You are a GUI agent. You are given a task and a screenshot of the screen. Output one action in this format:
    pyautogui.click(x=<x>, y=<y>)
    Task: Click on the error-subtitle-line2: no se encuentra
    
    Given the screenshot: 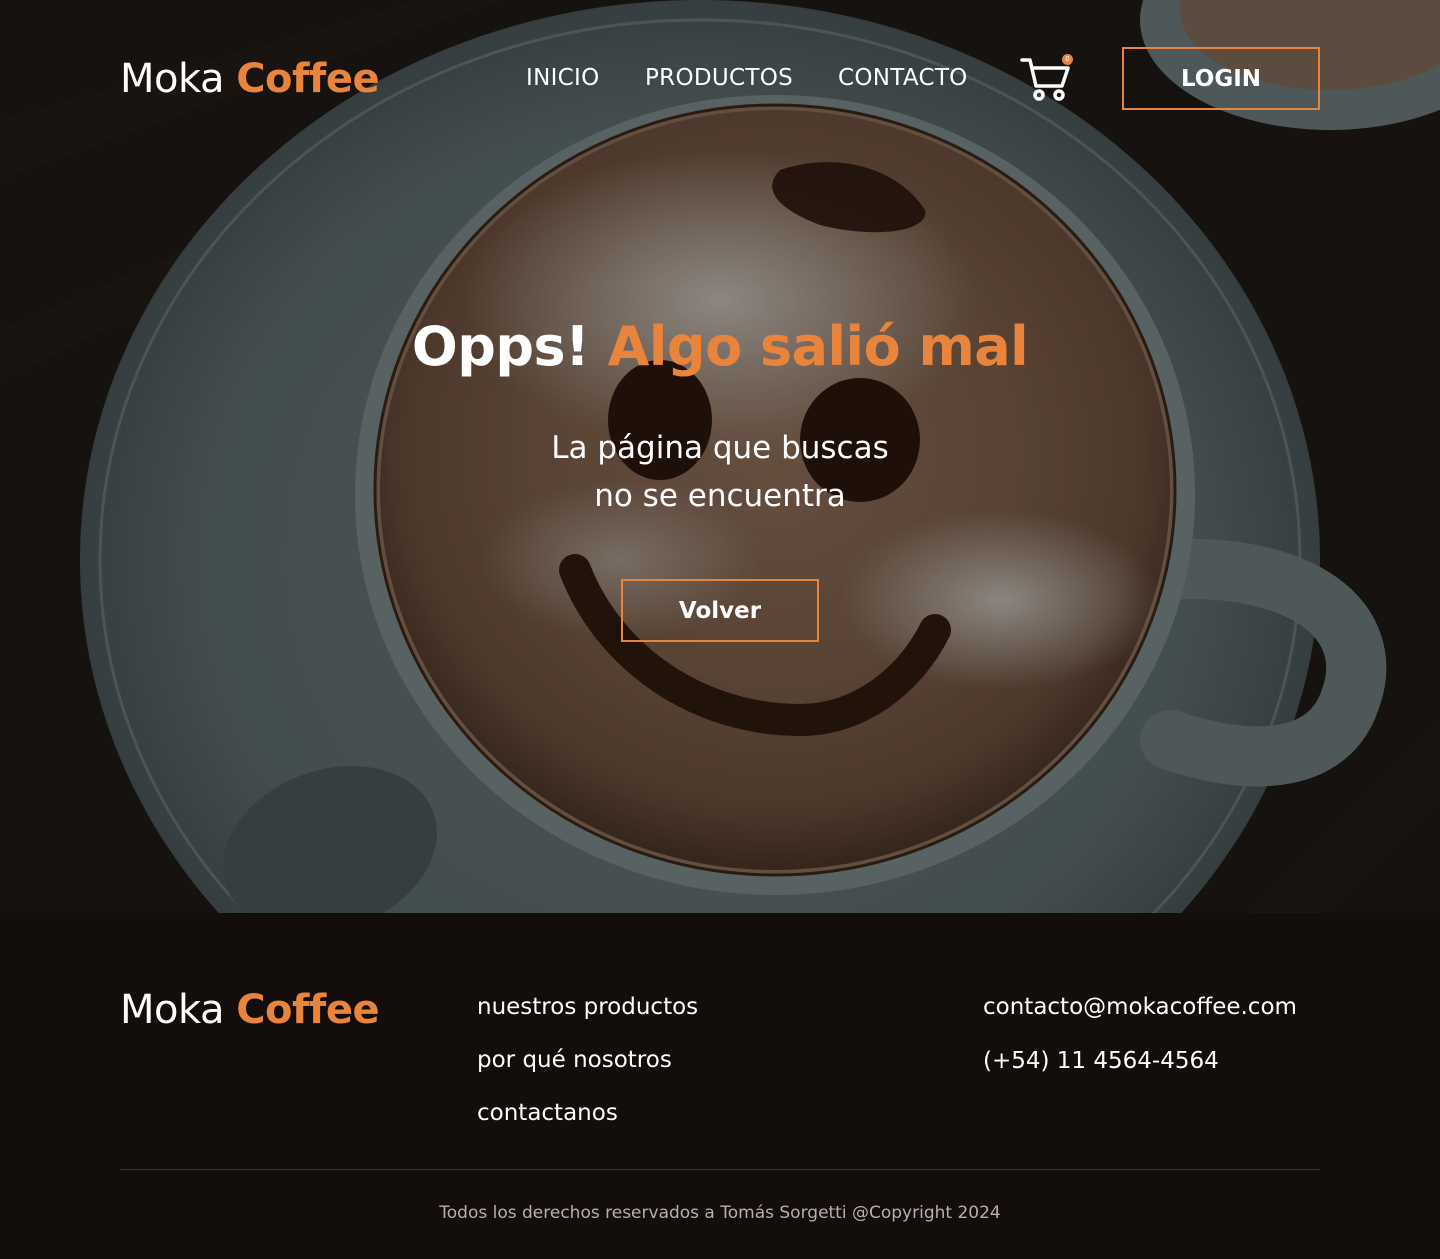 What is the action you would take?
    pyautogui.click(x=720, y=496)
    